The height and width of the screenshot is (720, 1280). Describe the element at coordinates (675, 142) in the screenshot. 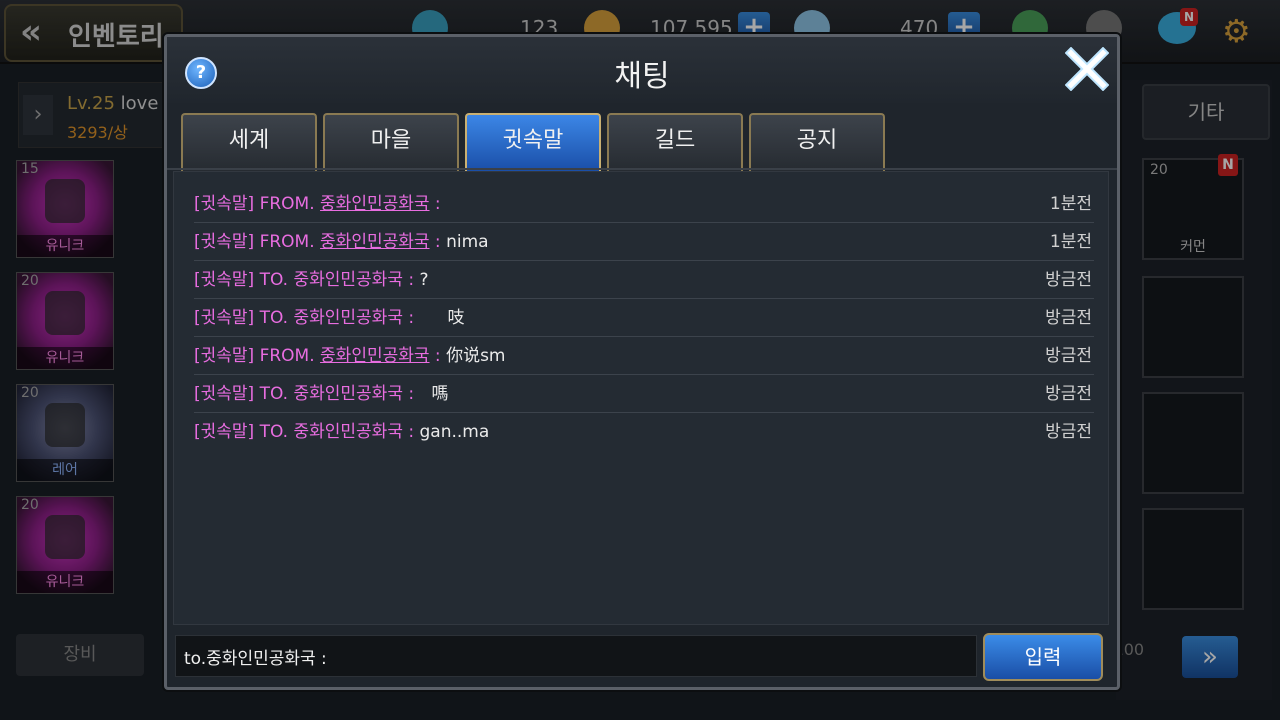

I see `tab-guild: 길드` at that location.